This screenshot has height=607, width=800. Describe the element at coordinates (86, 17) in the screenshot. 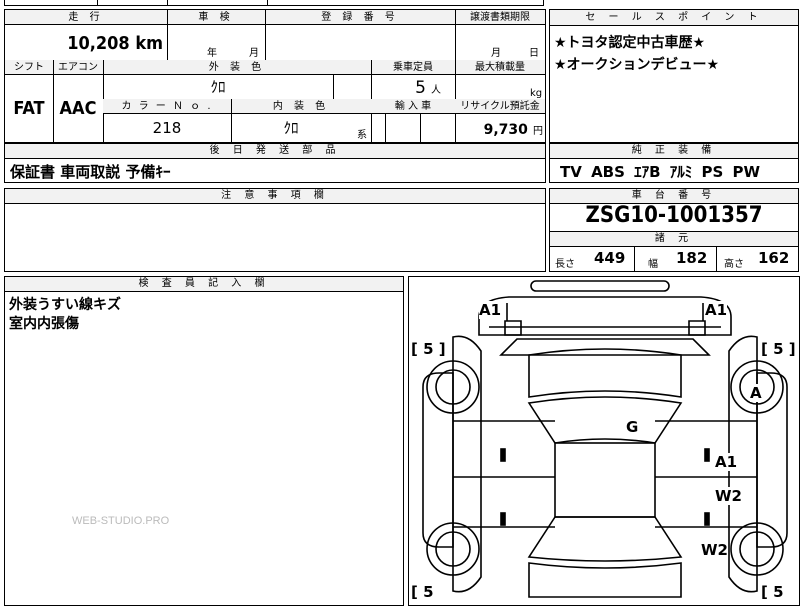

I see `mileage-header: 走 行` at that location.